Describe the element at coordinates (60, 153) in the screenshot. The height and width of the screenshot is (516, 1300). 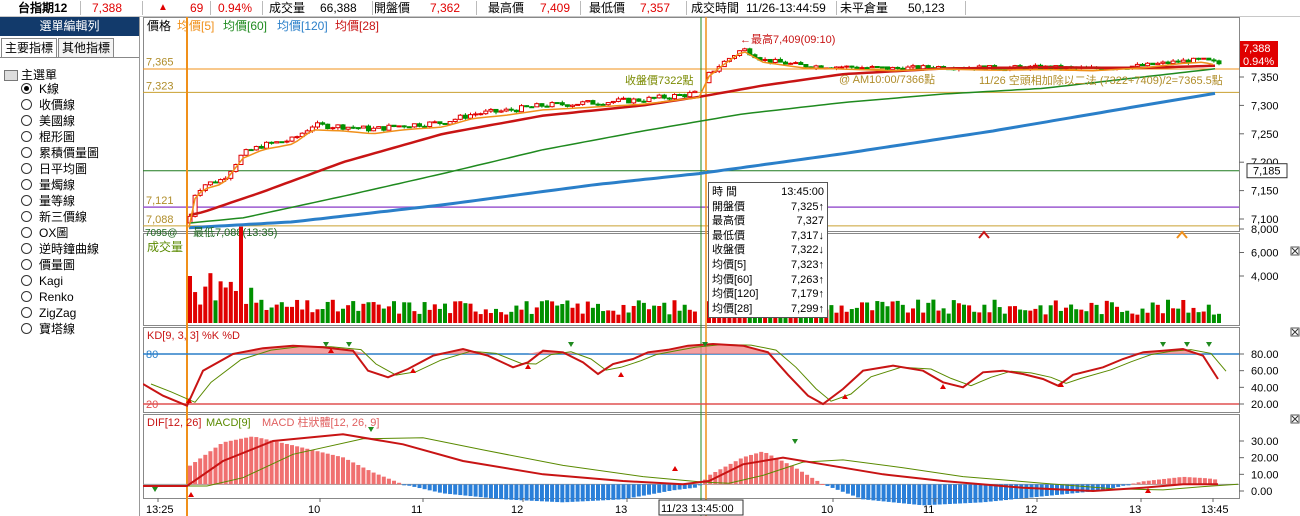
I see `chart-type-item: 累積價量圖` at that location.